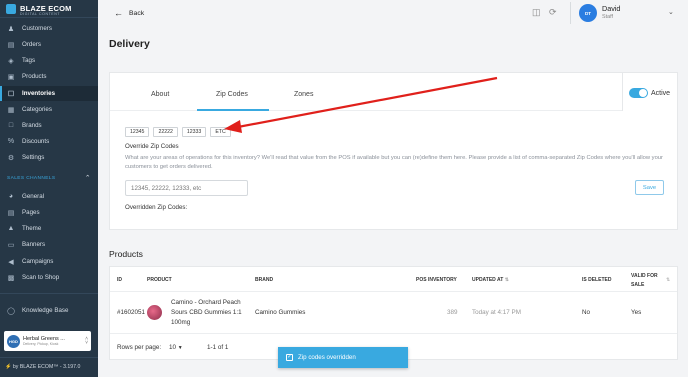 The width and height of the screenshot is (688, 377). What do you see at coordinates (327, 357) in the screenshot?
I see `toast-message: Zip codes overridden` at bounding box center [327, 357].